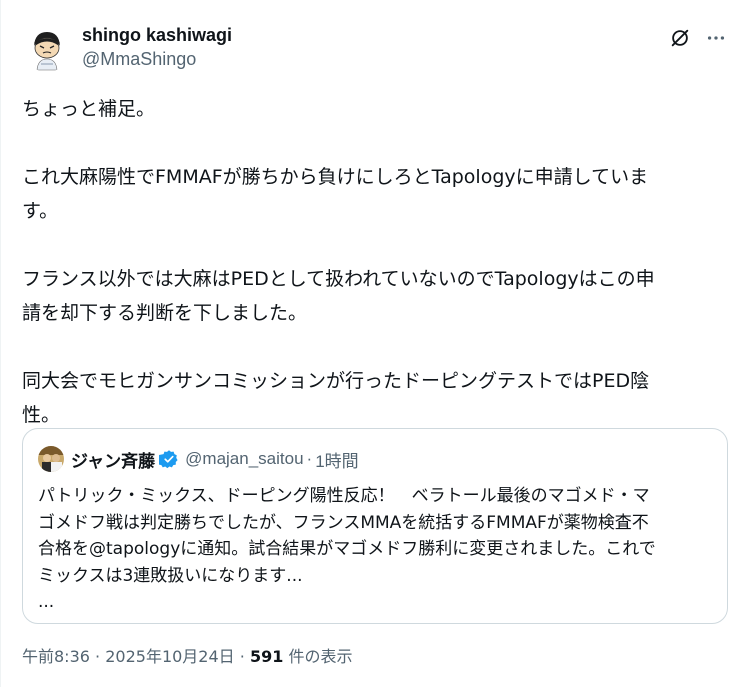  Describe the element at coordinates (698, 38) in the screenshot. I see `tweet-actions` at that location.